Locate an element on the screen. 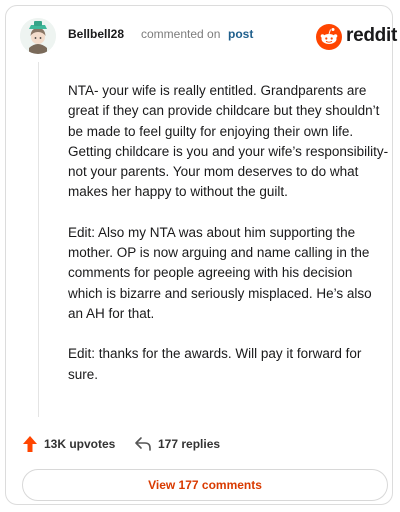 Image resolution: width=400 pixels, height=512 pixels. reddit-wordmark: reddit is located at coordinates (371, 35).